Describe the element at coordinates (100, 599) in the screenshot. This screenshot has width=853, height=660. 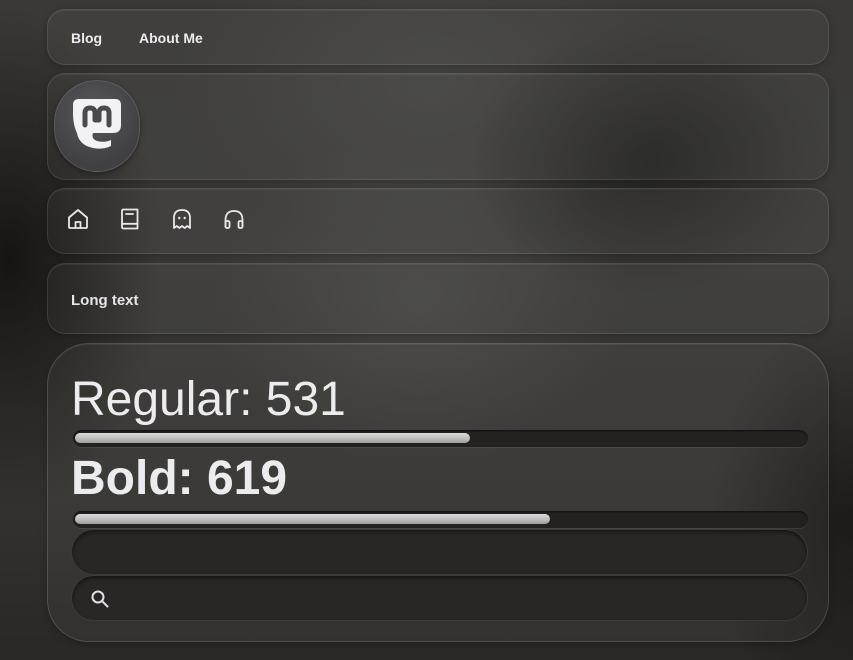
I see `search-icon` at that location.